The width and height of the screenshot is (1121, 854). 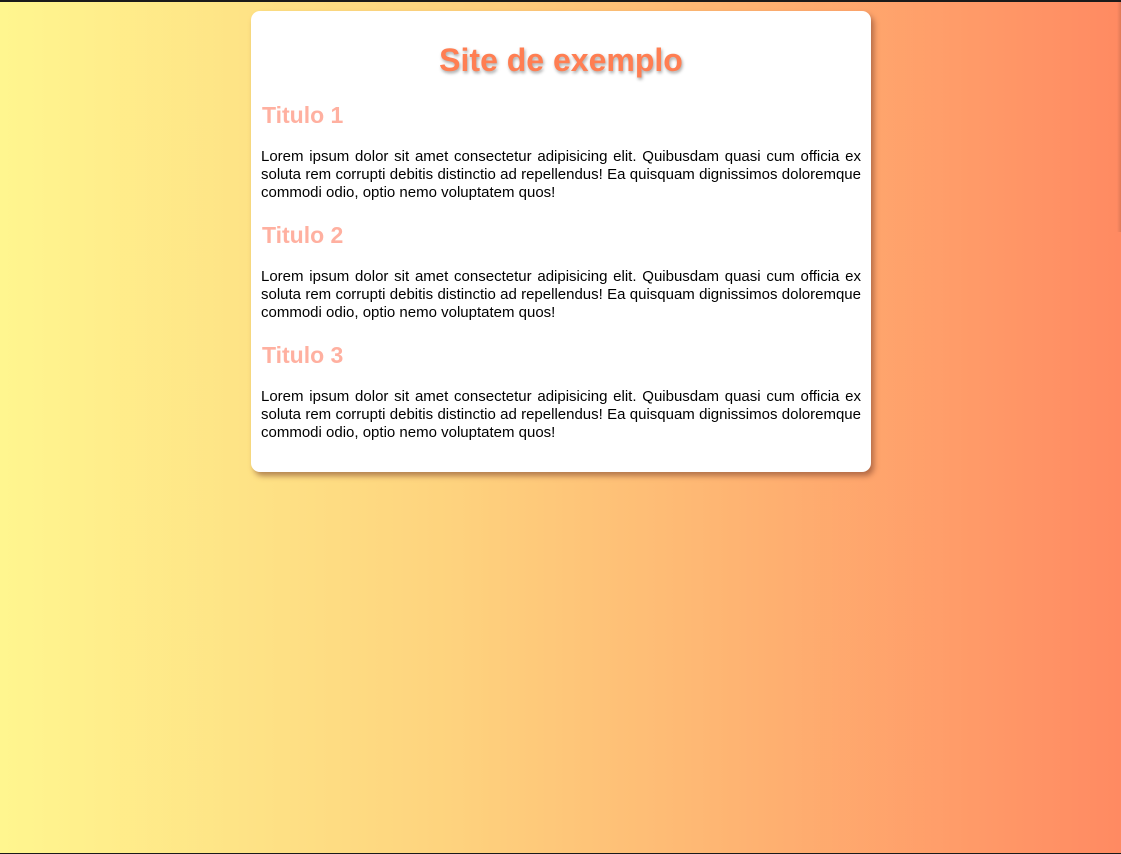 What do you see at coordinates (303, 355) in the screenshot?
I see `section-heading: Titulo 3` at bounding box center [303, 355].